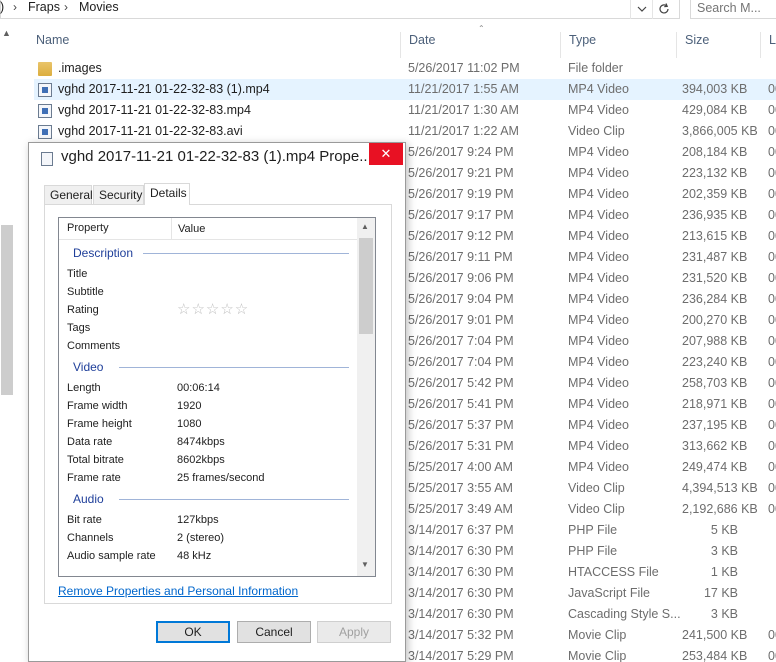 The image size is (776, 662). What do you see at coordinates (234, 499) in the screenshot?
I see `section-divider` at bounding box center [234, 499].